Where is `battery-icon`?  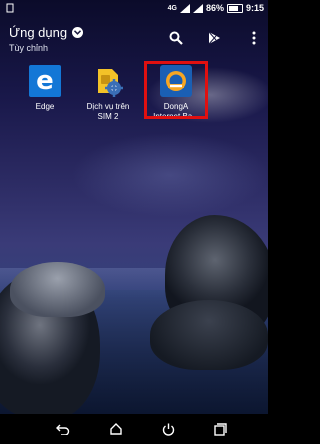 battery-icon is located at coordinates (234, 8).